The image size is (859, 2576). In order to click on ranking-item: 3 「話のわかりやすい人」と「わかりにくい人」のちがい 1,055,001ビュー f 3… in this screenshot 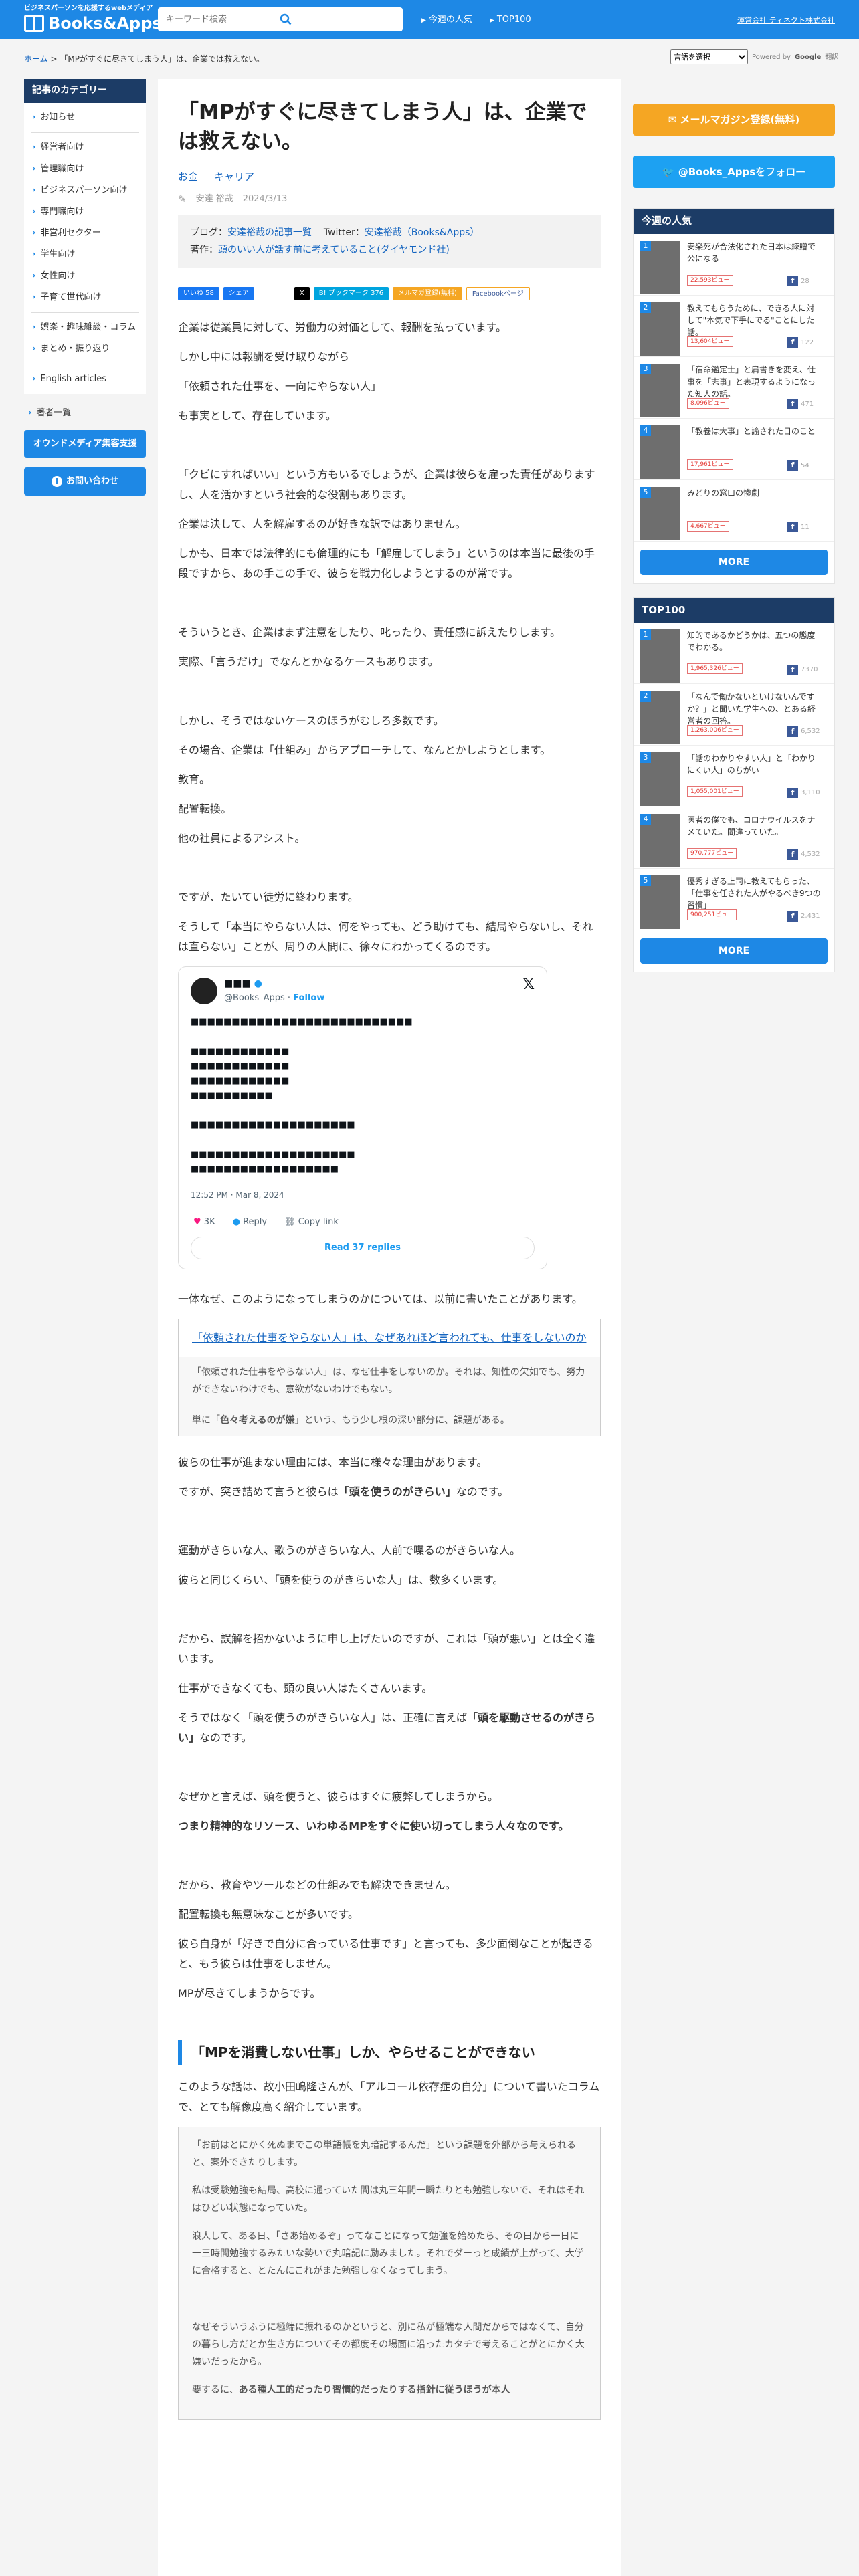, I will do `click(734, 776)`.